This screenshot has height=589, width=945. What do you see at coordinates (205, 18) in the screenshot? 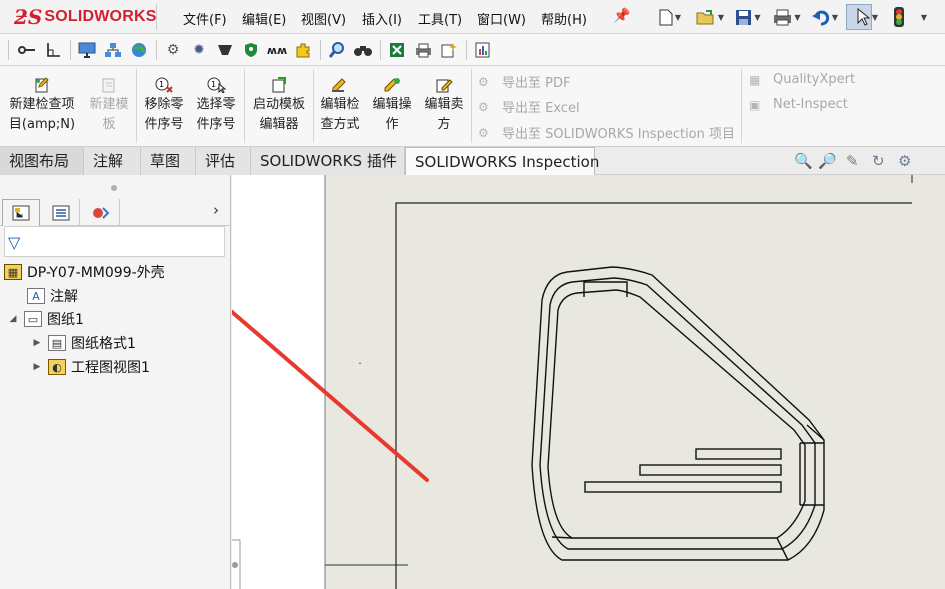
I see `menu-file: 文件(F)` at bounding box center [205, 18].